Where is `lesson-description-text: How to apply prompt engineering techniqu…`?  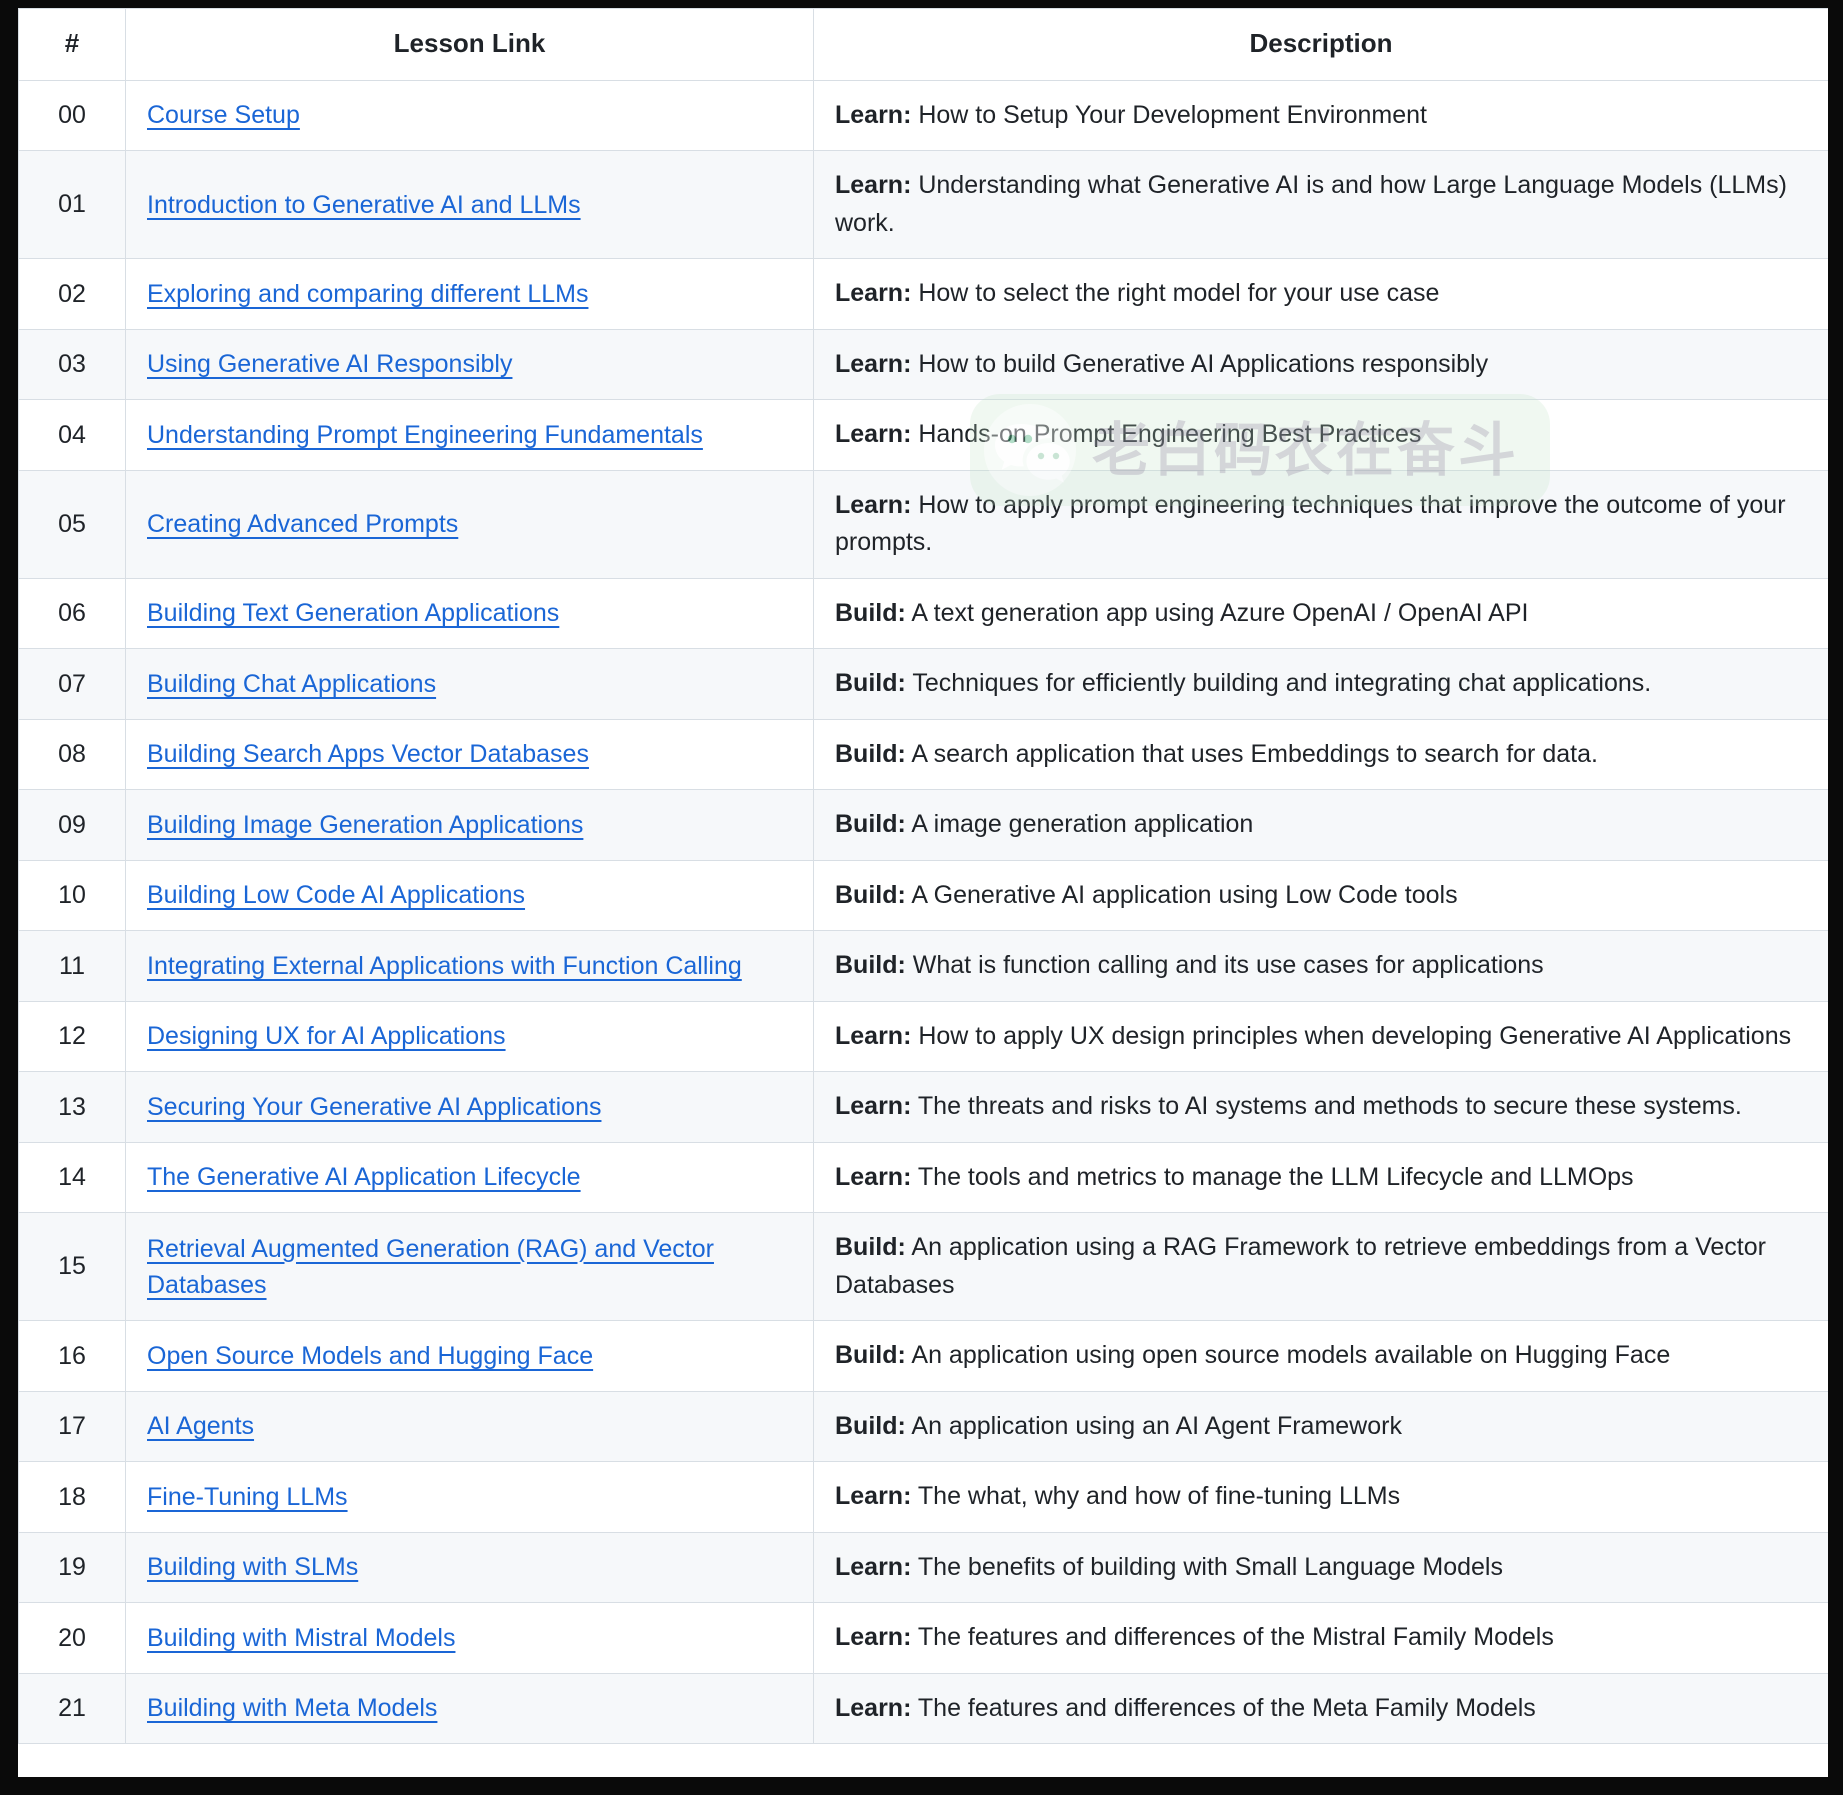 lesson-description-text: How to apply prompt engineering techniqu… is located at coordinates (1310, 523).